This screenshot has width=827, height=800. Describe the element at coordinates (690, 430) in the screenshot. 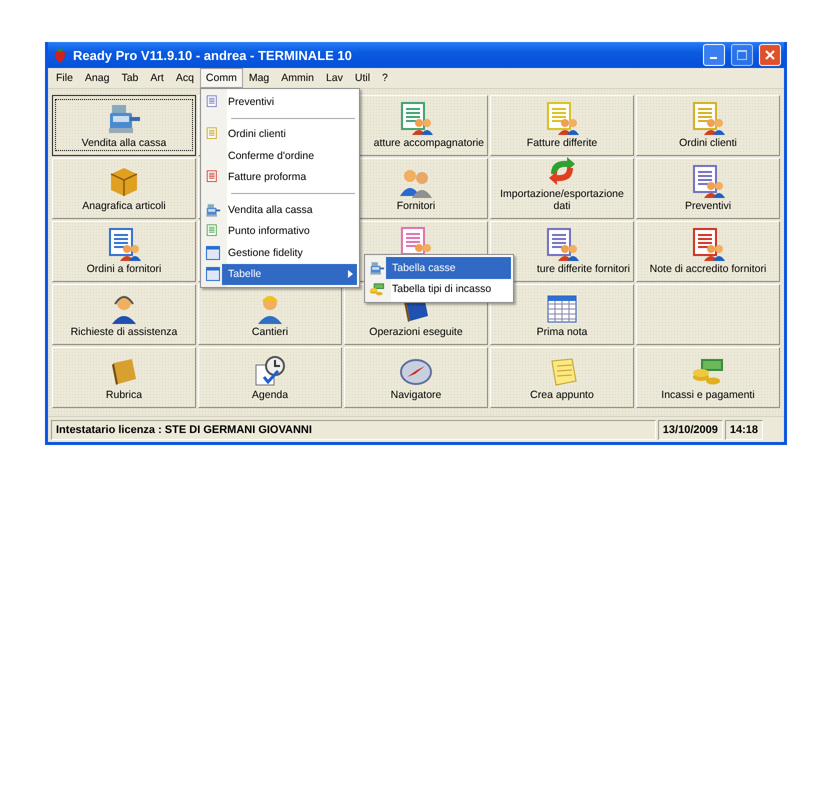

I see `status-pane: 13/10/2009` at that location.